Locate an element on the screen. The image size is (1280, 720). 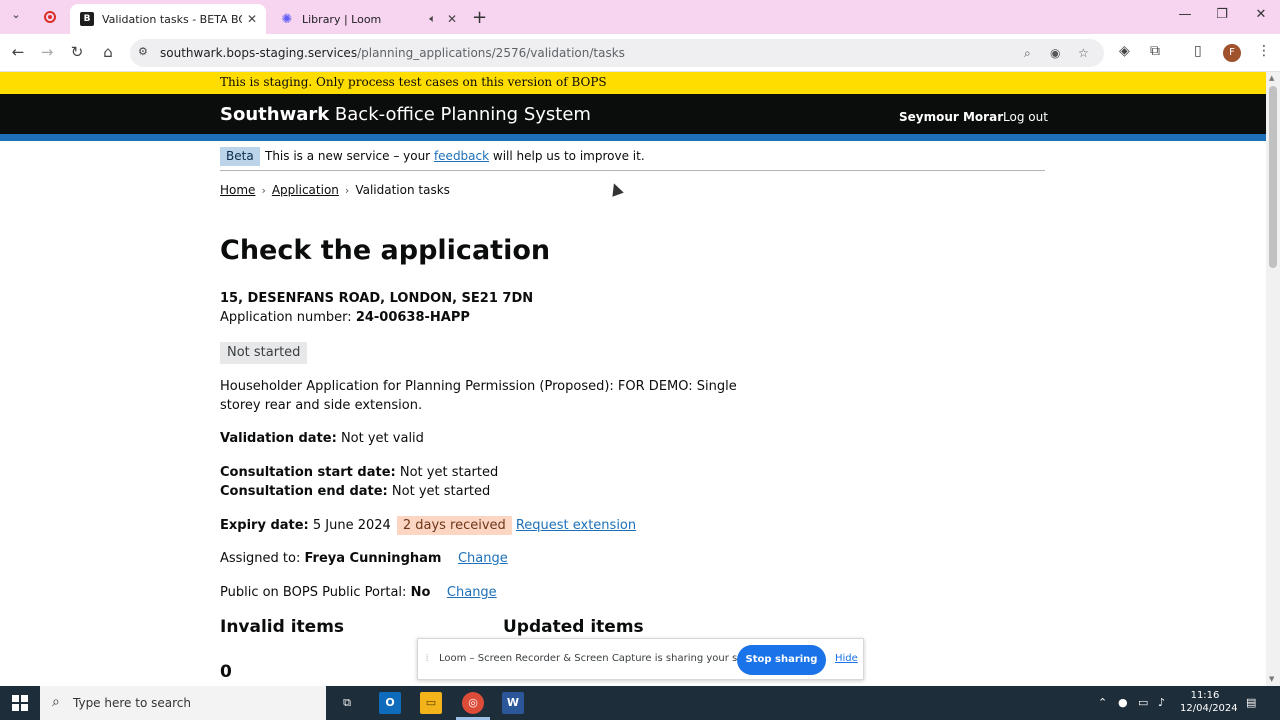
kebab-menu-icon: ⋮ is located at coordinates (1264, 51).